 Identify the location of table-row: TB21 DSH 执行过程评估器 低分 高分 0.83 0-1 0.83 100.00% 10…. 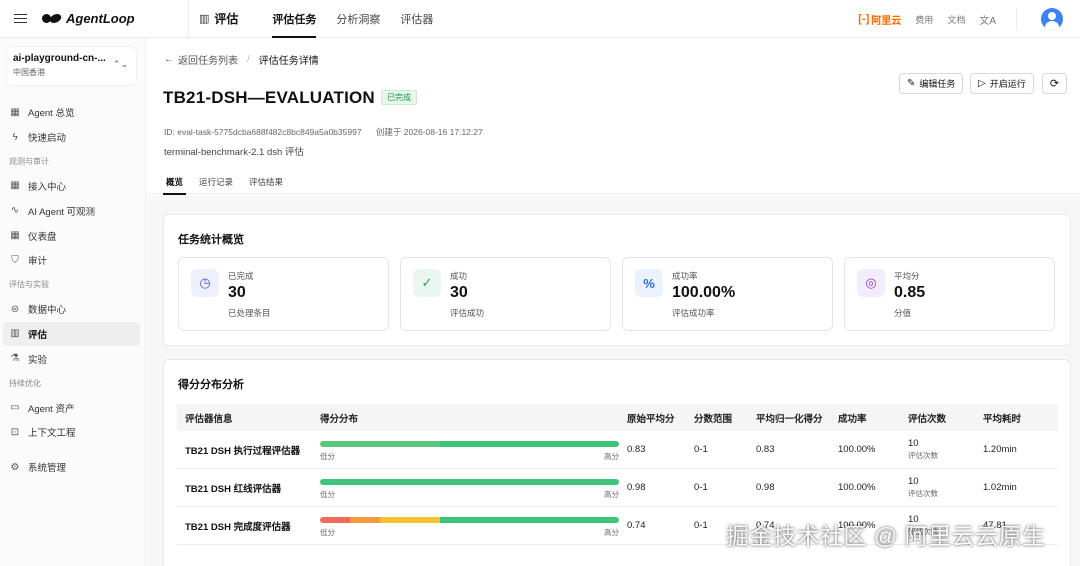
(617, 450).